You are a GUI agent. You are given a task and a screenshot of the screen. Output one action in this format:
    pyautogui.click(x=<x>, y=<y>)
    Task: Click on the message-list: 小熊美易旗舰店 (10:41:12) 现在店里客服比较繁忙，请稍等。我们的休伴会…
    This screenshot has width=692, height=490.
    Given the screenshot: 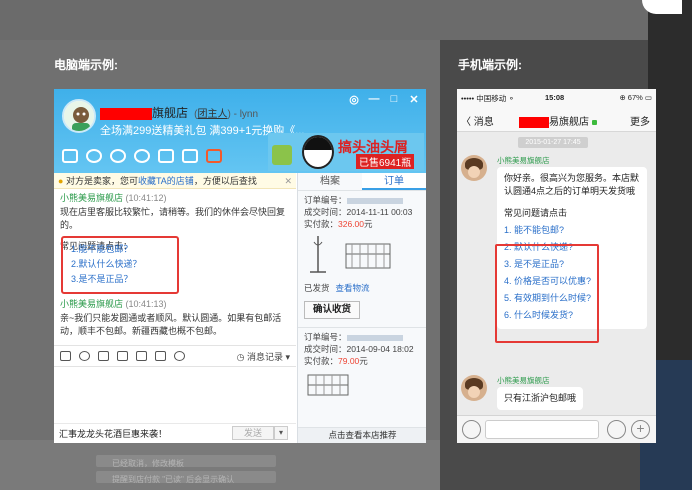 What is the action you would take?
    pyautogui.click(x=175, y=267)
    